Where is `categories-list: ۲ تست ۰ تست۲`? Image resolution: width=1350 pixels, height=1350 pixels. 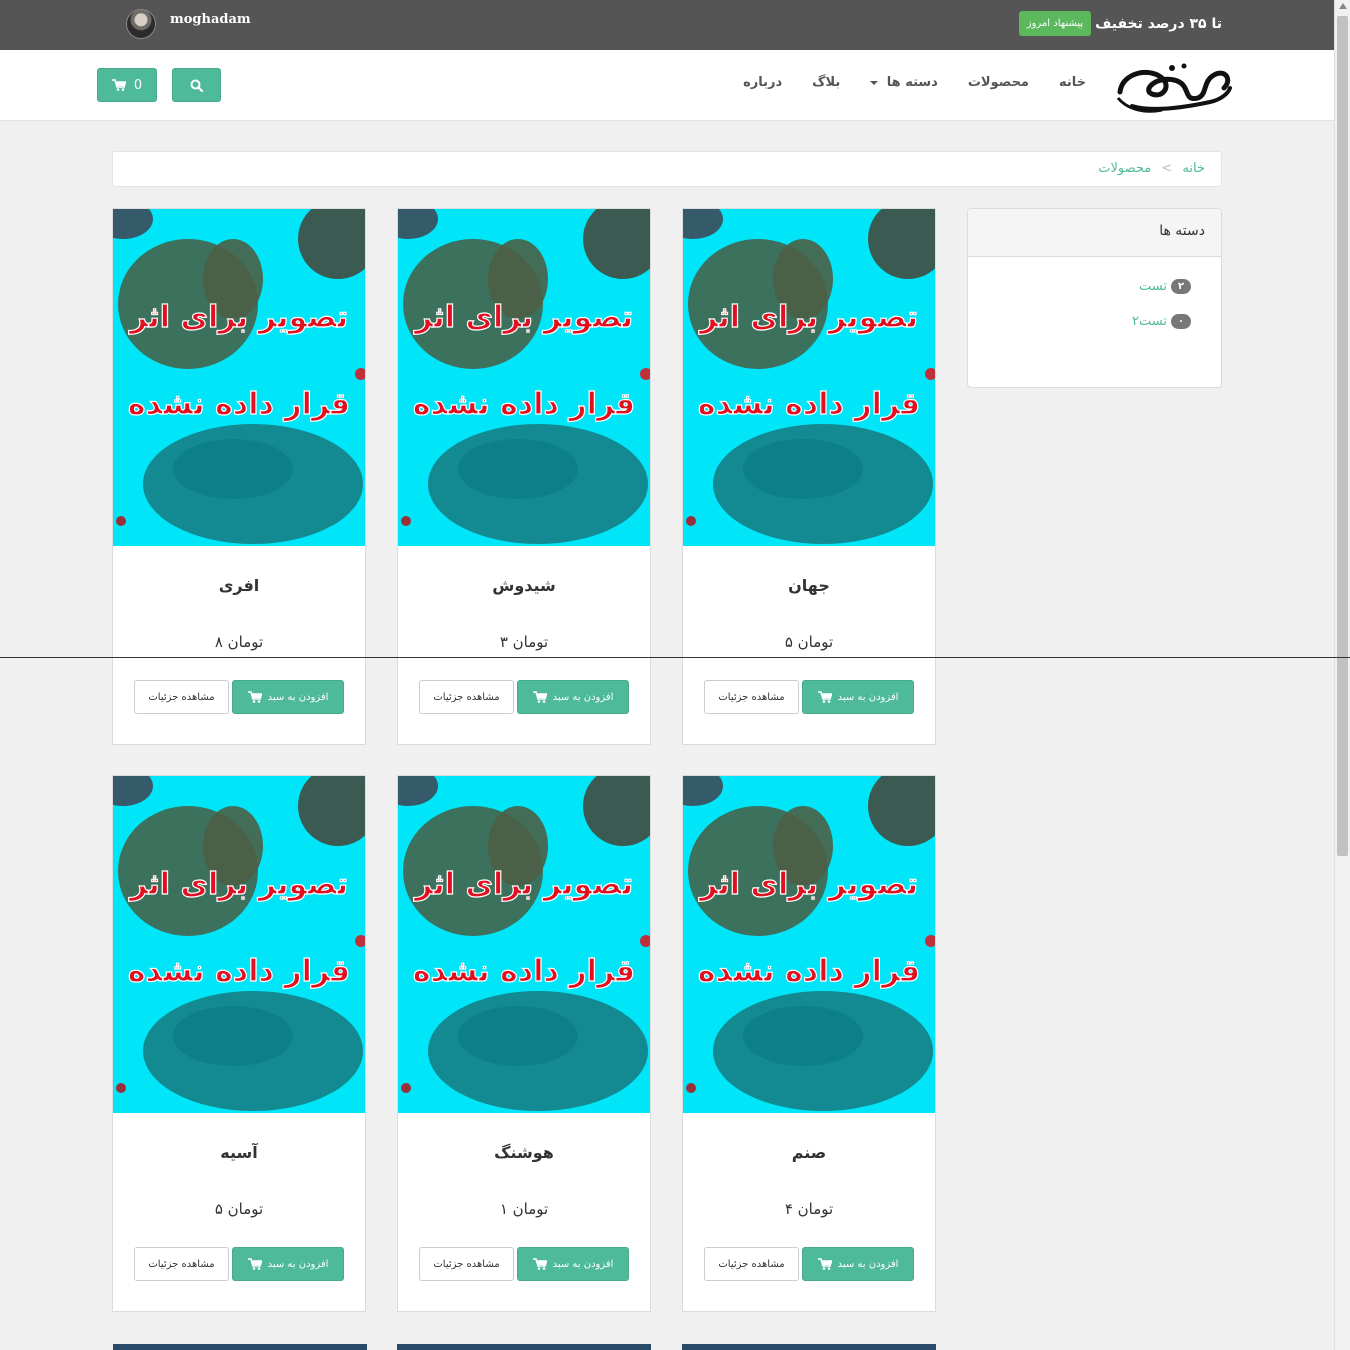
categories-list: ۲ تست ۰ تست۲ is located at coordinates (1094, 314).